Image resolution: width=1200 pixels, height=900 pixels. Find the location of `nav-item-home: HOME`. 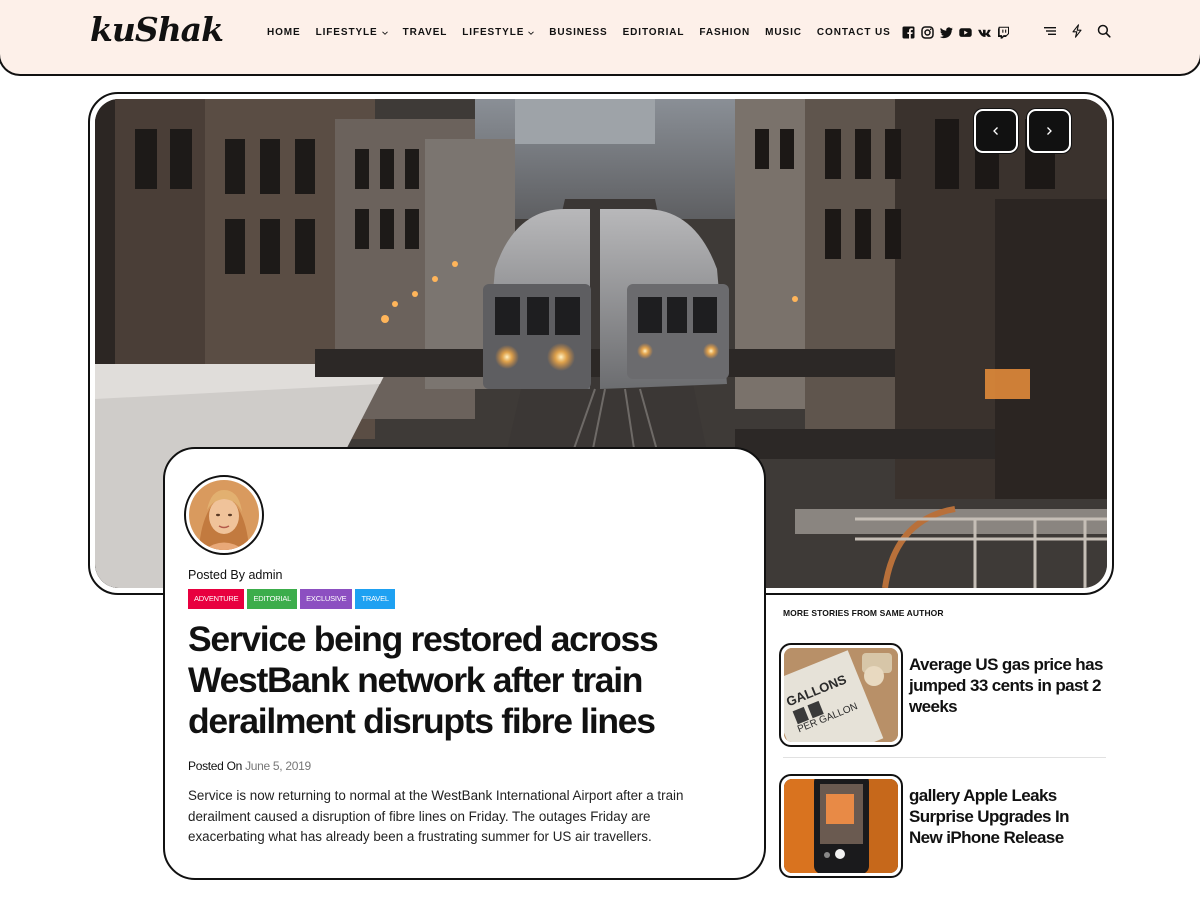

nav-item-home: HOME is located at coordinates (284, 32).